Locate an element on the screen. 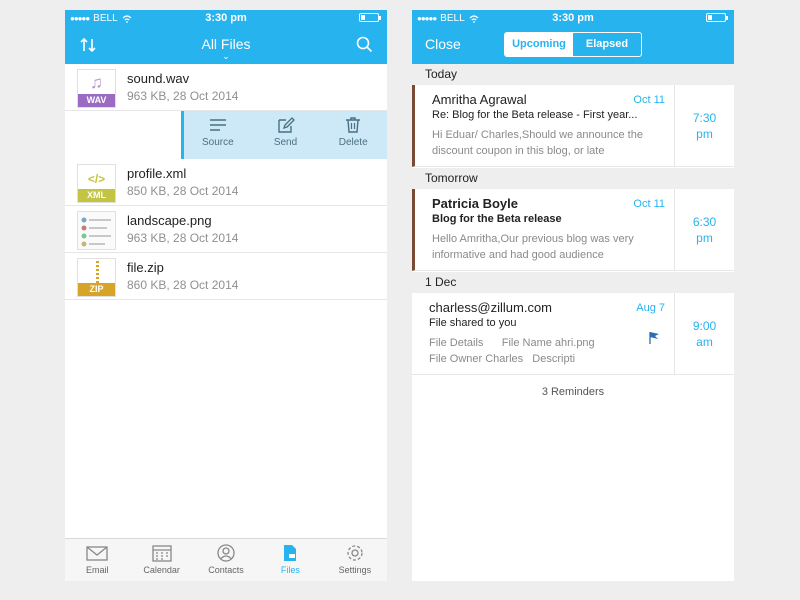 The image size is (800, 600). search-icon is located at coordinates (364, 47).